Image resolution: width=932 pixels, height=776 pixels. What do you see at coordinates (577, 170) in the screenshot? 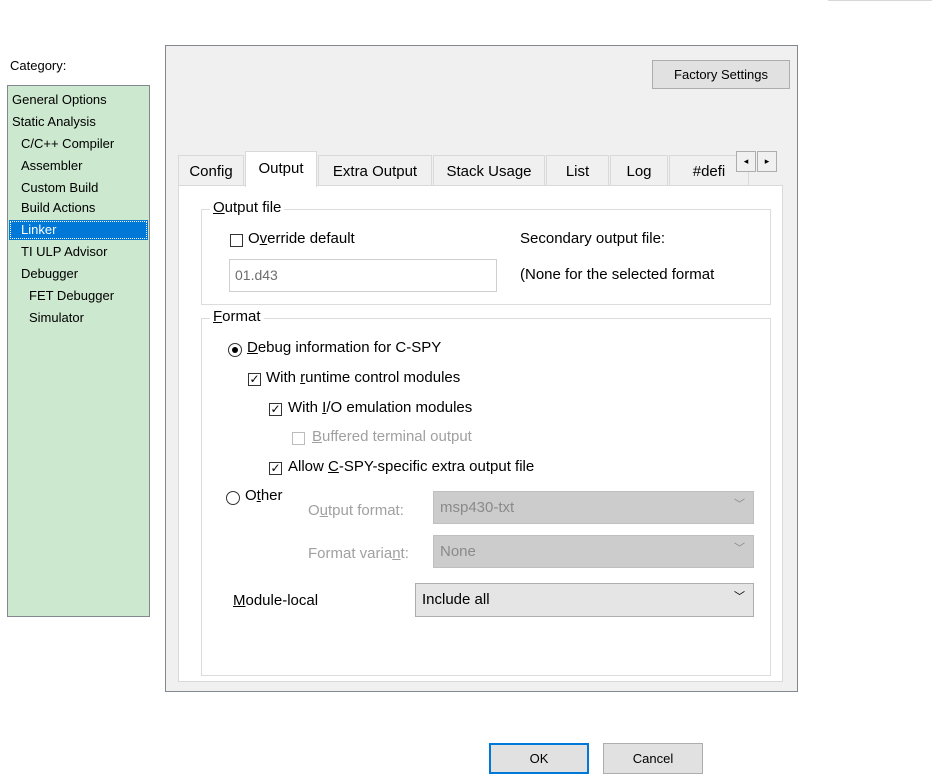
I see `tab-list: List` at bounding box center [577, 170].